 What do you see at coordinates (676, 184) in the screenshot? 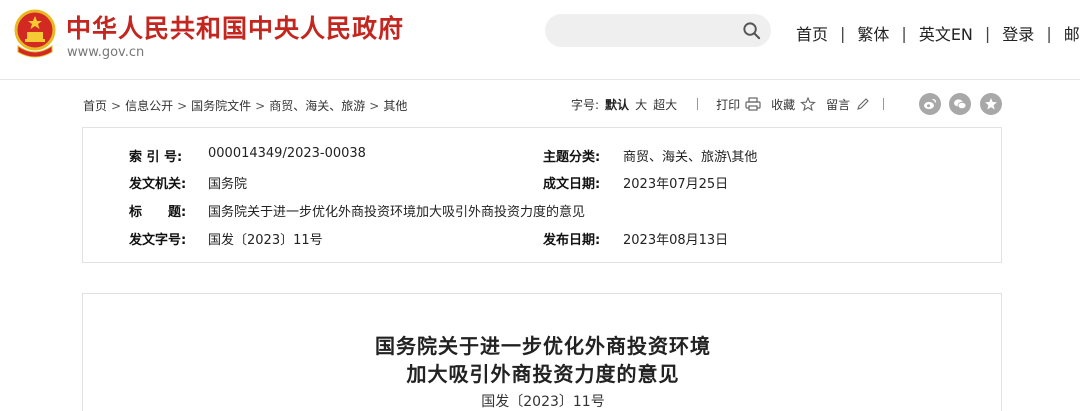
I see `written-date-value: 2023年07月25日` at bounding box center [676, 184].